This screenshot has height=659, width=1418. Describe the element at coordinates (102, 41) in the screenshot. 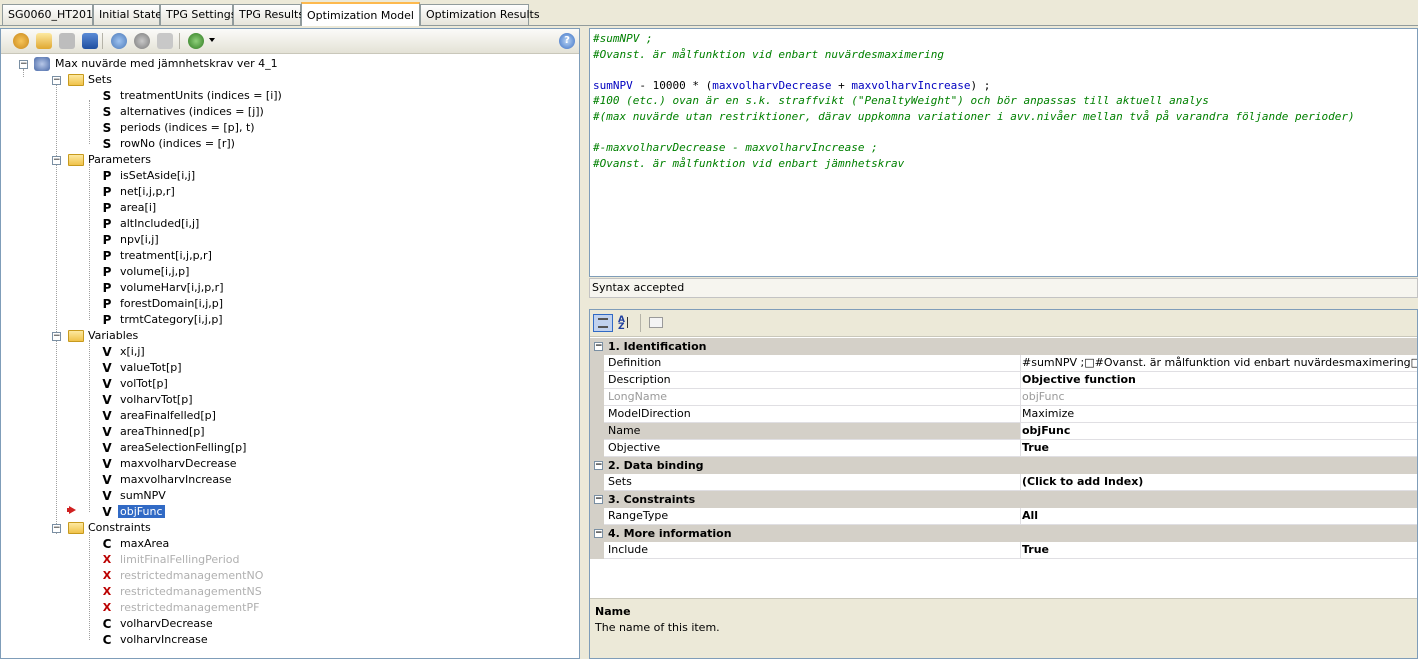

I see `toolbar-separator` at that location.